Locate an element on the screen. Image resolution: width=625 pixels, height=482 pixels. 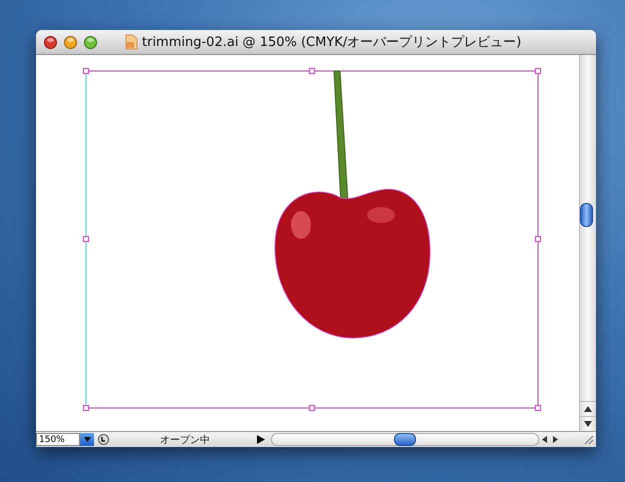
vertical-scrollbar is located at coordinates (587, 243).